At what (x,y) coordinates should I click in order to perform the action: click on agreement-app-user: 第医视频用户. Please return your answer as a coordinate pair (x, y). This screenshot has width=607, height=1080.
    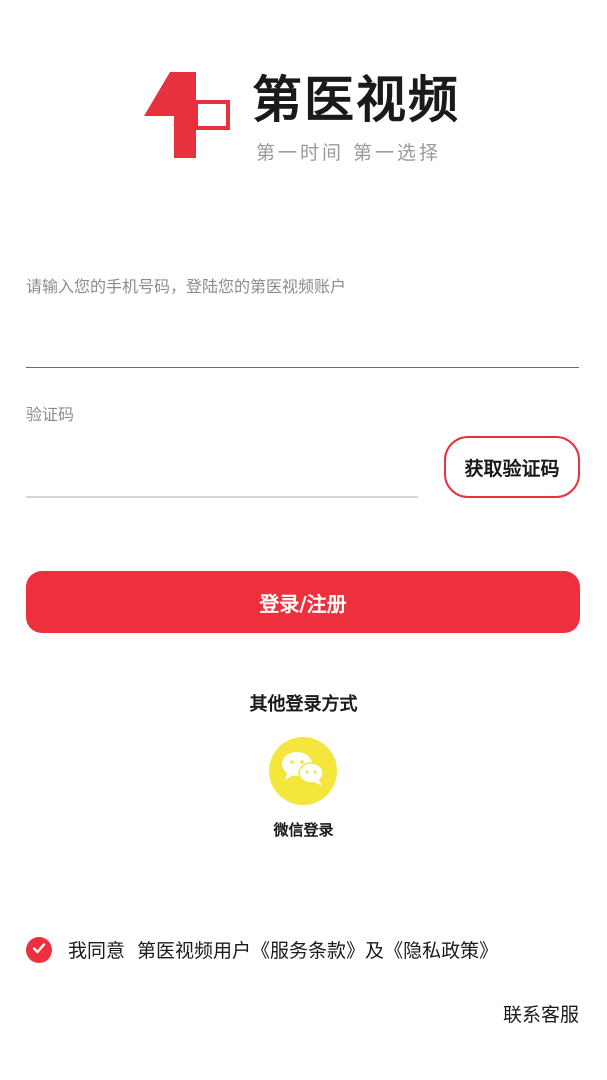
    Looking at the image, I should click on (194, 951).